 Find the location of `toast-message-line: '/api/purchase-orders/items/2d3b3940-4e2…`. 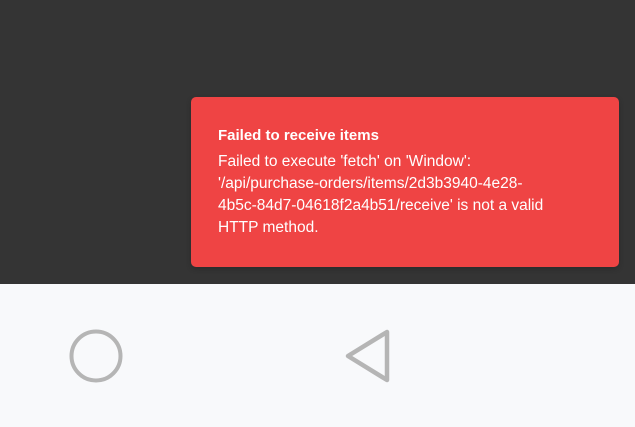

toast-message-line: '/api/purchase-orders/items/2d3b3940-4e2… is located at coordinates (370, 183).